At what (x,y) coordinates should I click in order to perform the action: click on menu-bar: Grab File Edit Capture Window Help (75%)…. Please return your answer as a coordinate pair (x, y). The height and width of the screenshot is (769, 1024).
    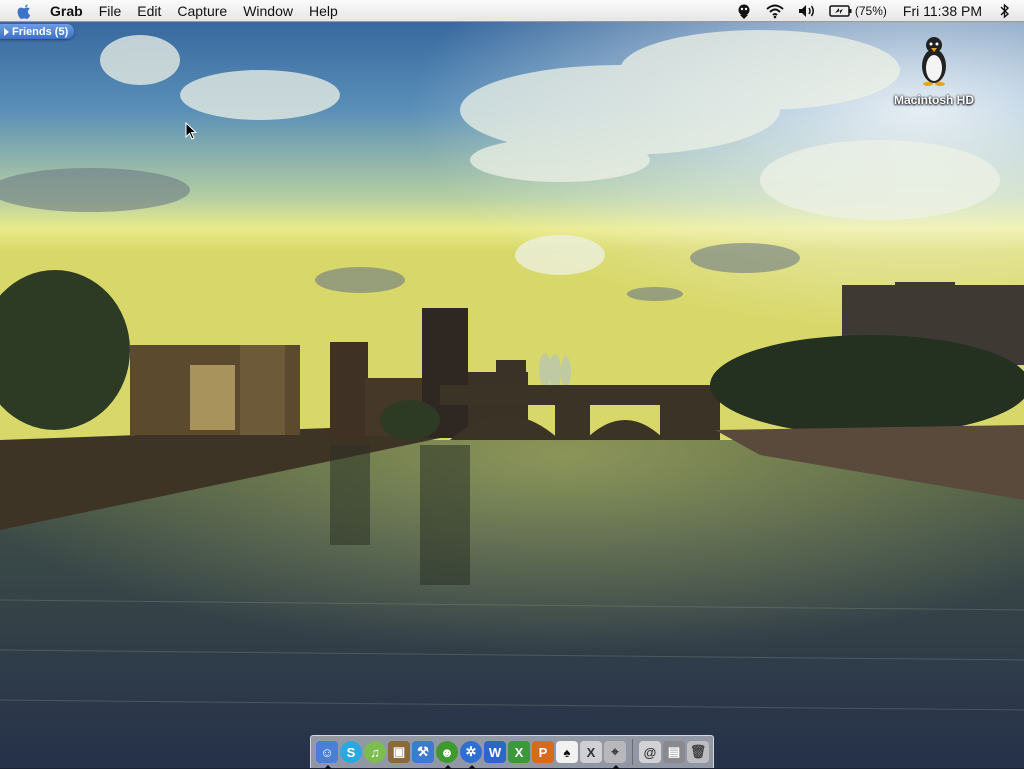
    Looking at the image, I should click on (512, 11).